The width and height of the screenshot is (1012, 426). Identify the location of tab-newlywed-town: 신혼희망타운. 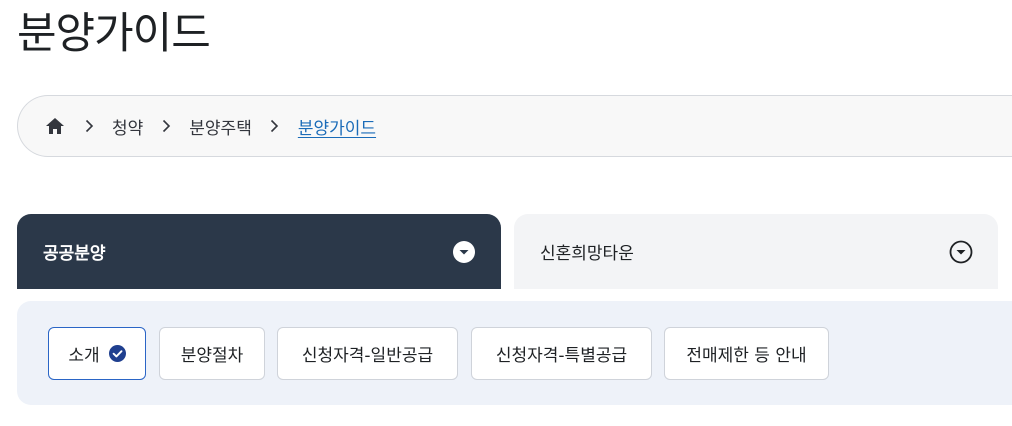
(756, 251).